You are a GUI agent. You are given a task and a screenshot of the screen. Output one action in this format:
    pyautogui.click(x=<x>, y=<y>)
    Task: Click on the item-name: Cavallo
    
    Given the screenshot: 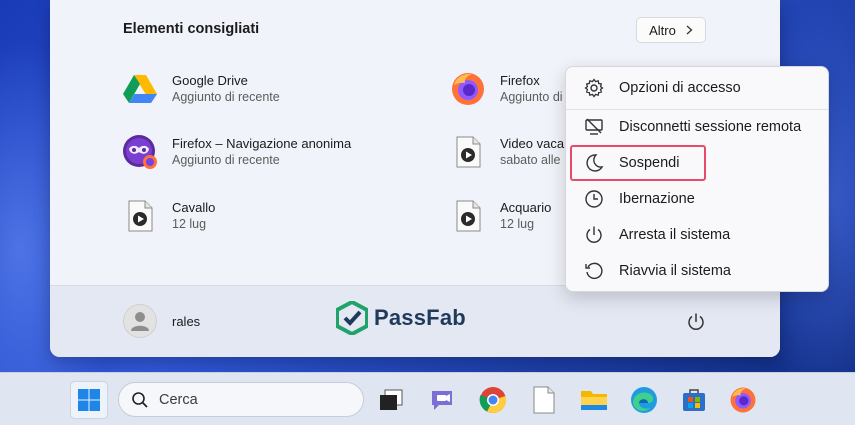 What is the action you would take?
    pyautogui.click(x=194, y=207)
    